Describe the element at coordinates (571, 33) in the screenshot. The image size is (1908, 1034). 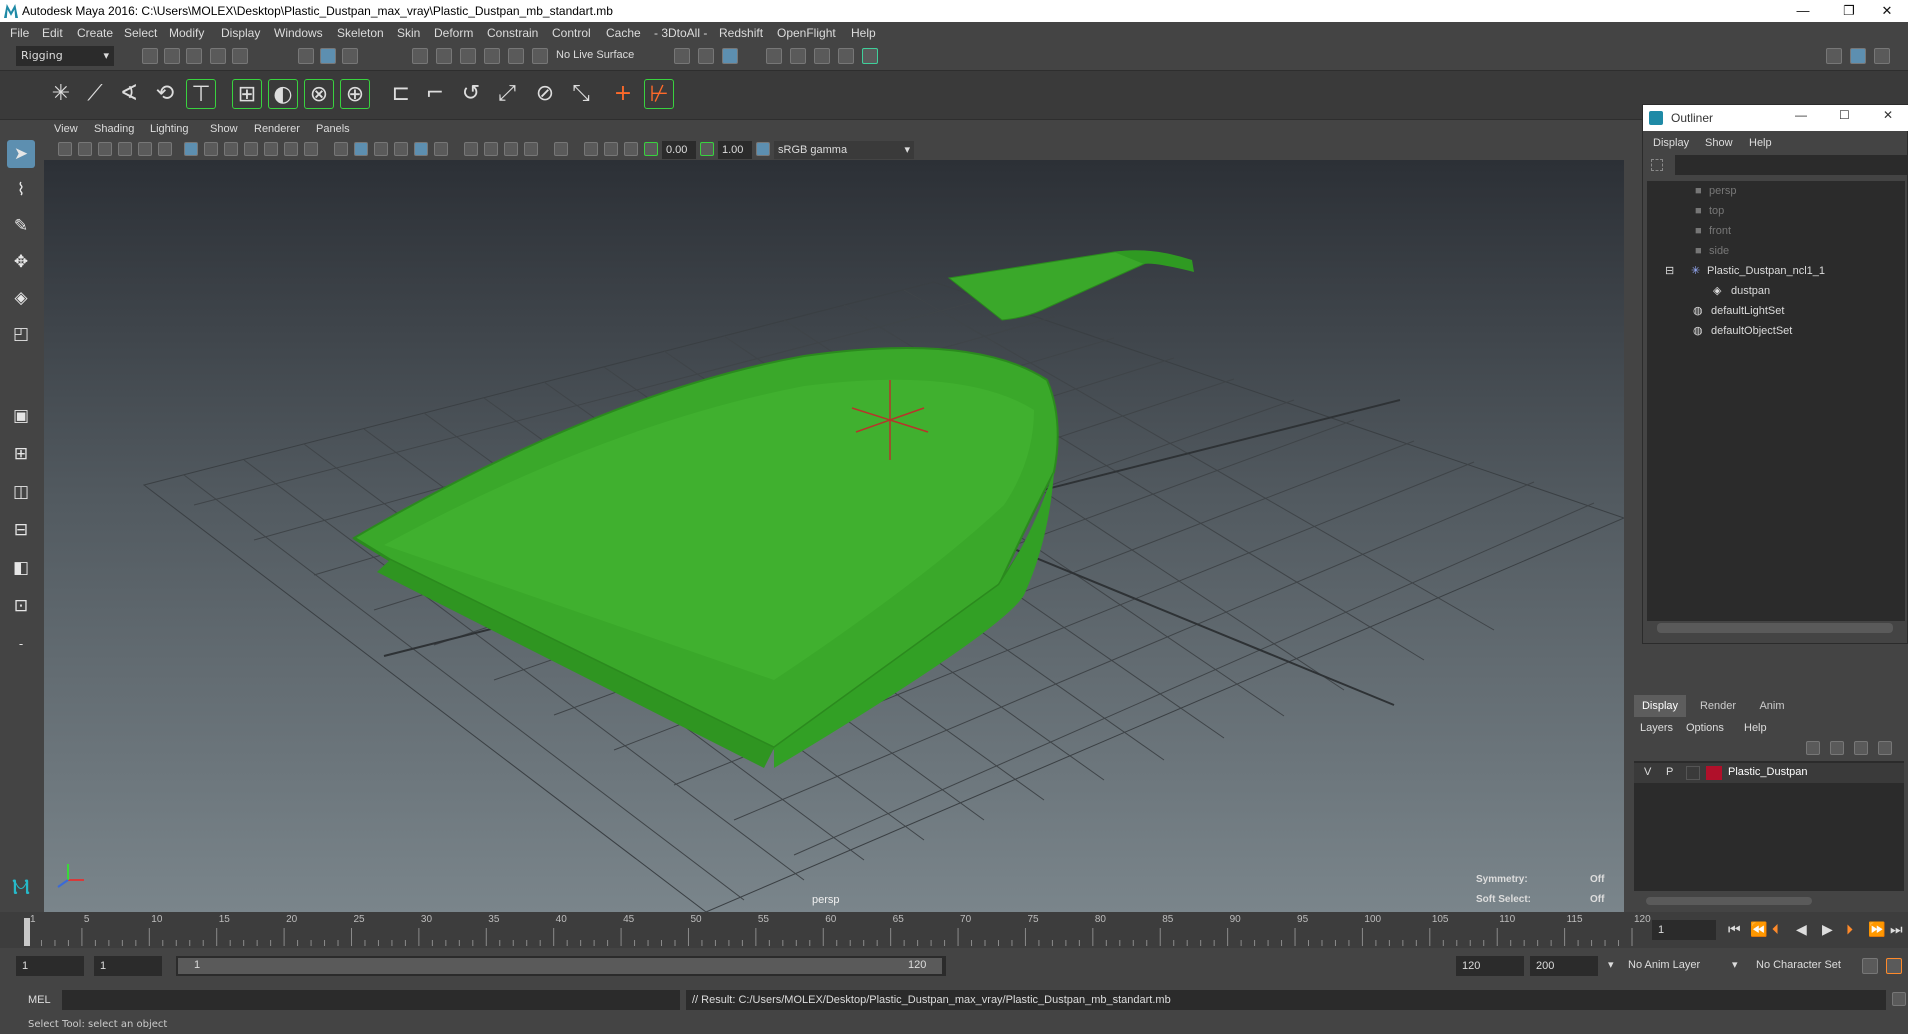
I see `menu-control: Control` at that location.